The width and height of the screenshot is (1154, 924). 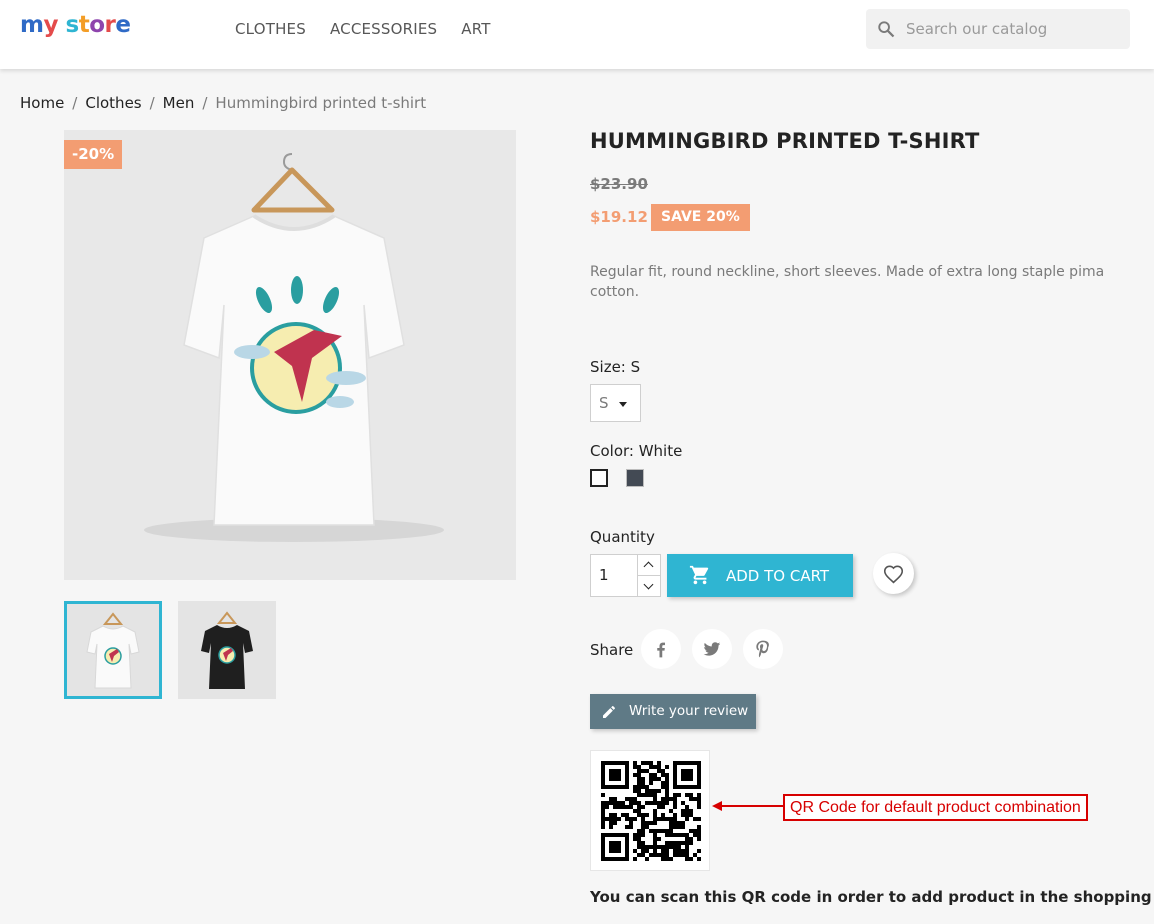 I want to click on current-price: $19.12, so click(x=619, y=217).